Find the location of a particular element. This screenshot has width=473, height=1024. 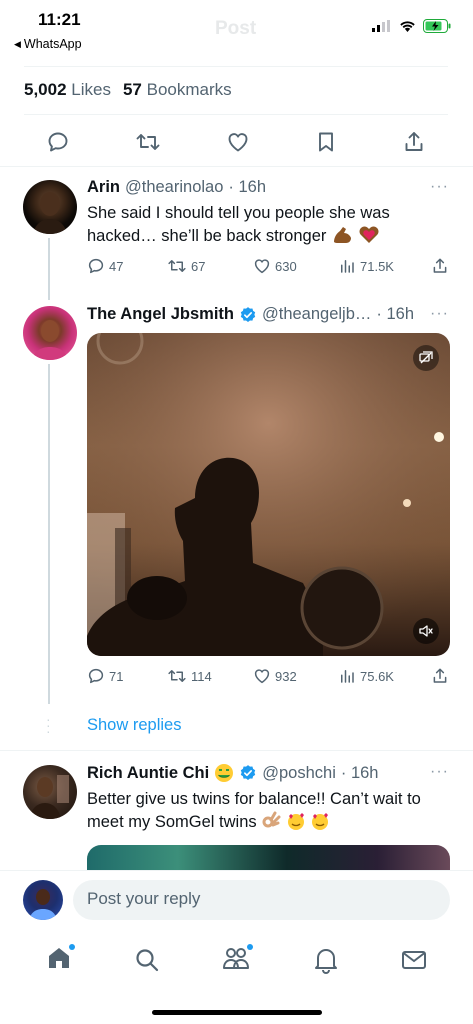

back-app-label: WhatsApp is located at coordinates (52, 44).